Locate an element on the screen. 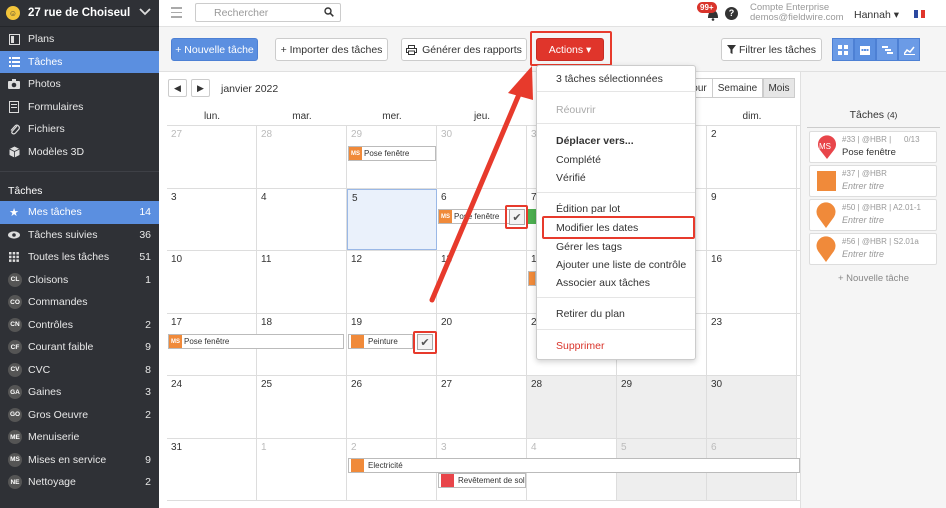 The width and height of the screenshot is (946, 508). event-pose-fenetre-3: MS Pose fenêtre is located at coordinates (256, 341).